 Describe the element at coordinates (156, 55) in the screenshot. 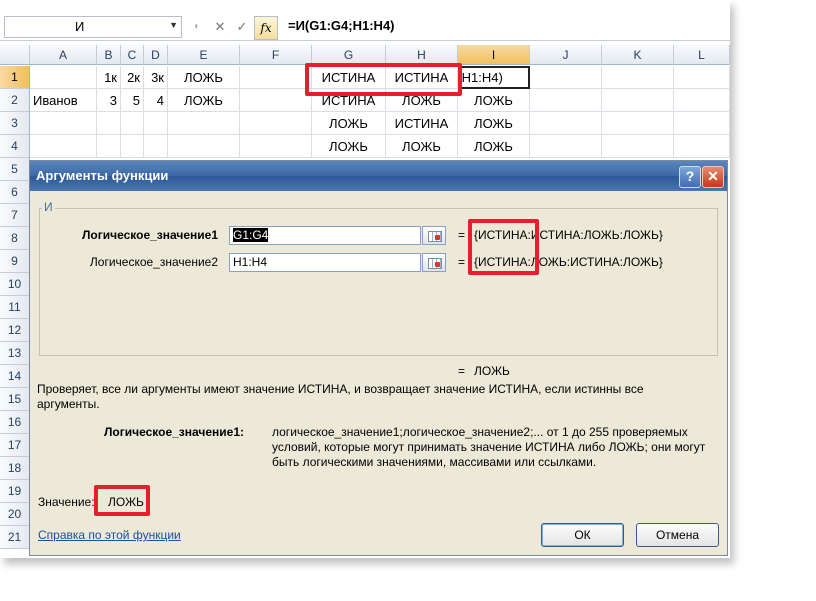

I see `column-header-d: D` at that location.